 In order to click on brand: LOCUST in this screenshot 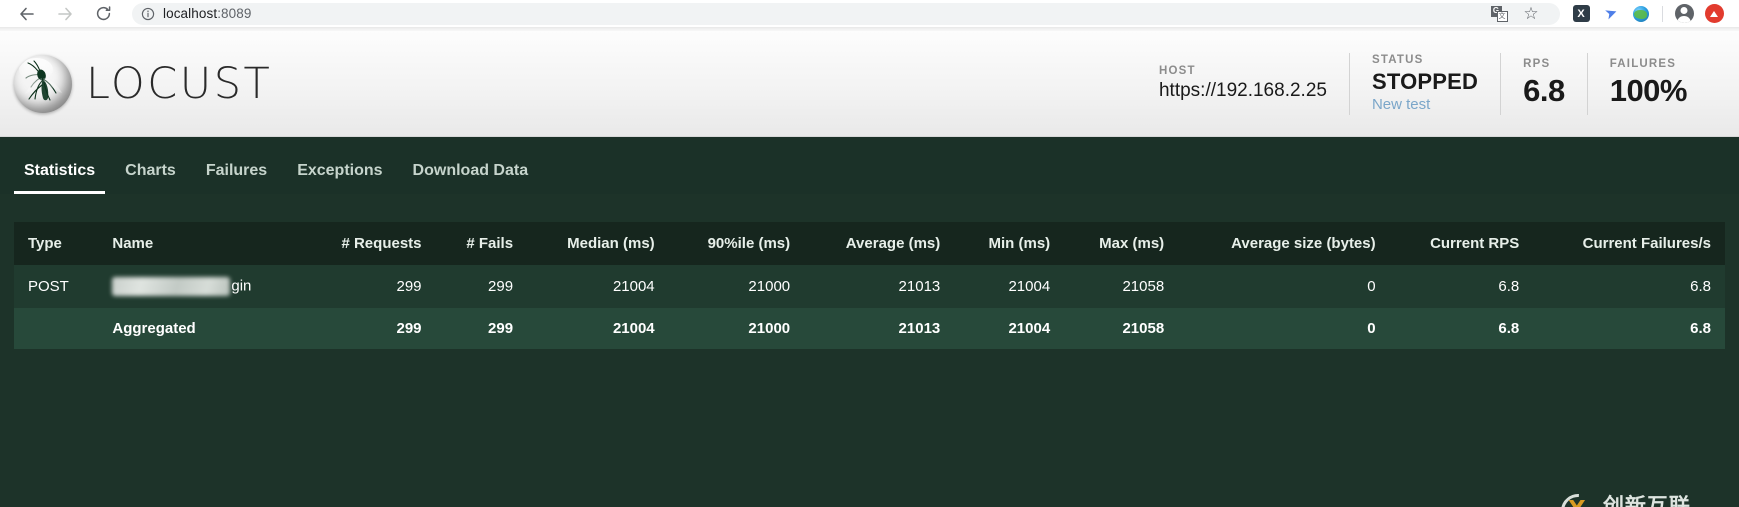, I will do `click(143, 84)`.